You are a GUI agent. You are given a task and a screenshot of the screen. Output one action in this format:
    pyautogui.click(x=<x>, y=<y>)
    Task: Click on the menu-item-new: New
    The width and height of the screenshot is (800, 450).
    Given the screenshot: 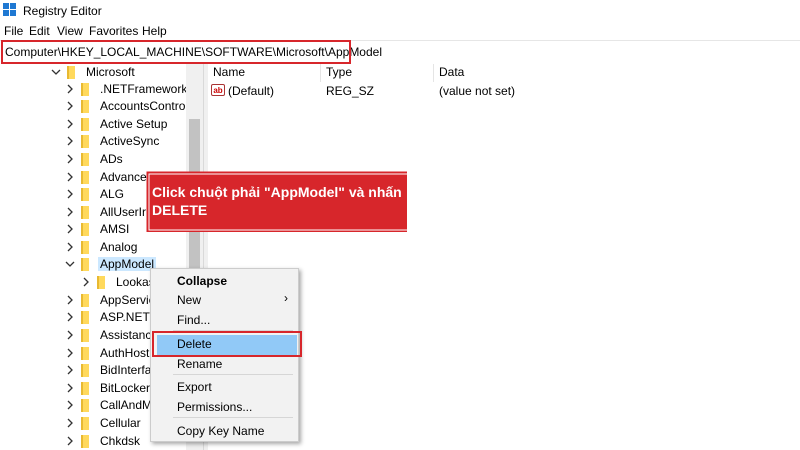 What is the action you would take?
    pyautogui.click(x=189, y=300)
    